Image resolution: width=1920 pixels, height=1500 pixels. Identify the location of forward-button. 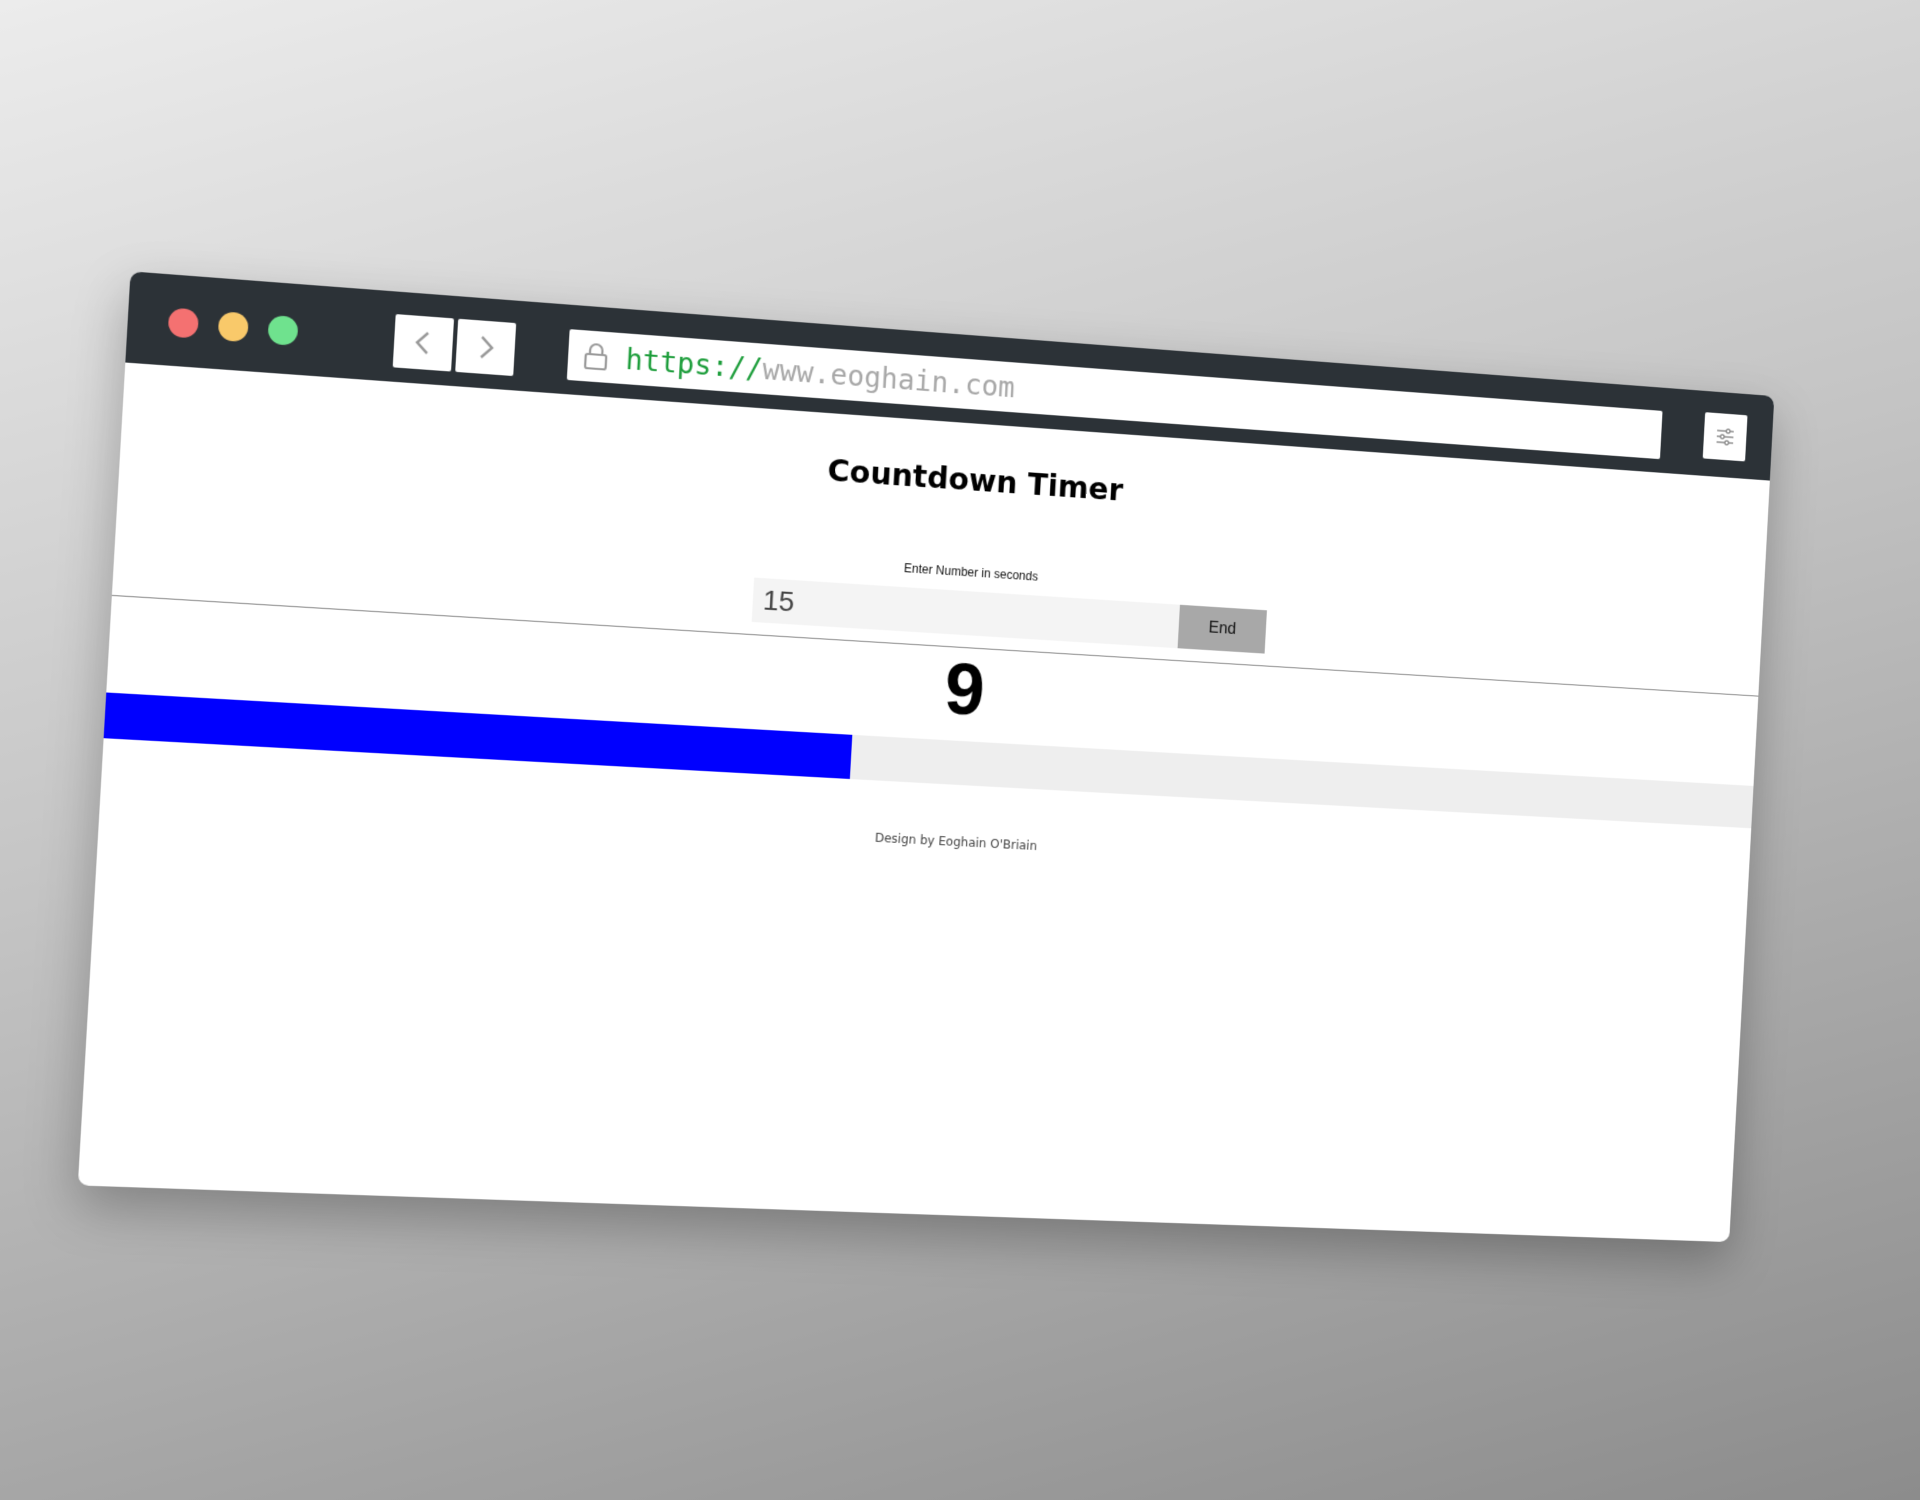
(486, 347).